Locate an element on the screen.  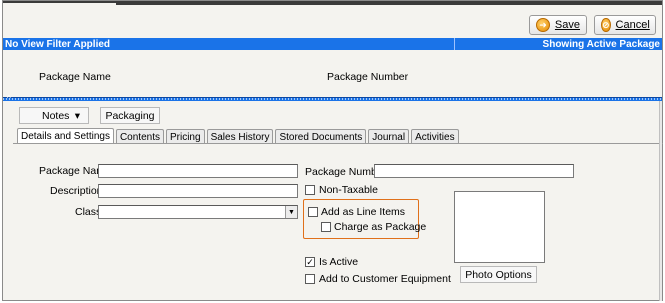
showing-status: Showing Active Package is located at coordinates (601, 44).